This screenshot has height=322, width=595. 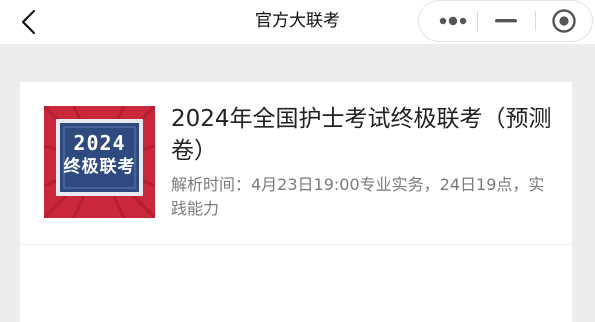 What do you see at coordinates (296, 244) in the screenshot?
I see `card-divider` at bounding box center [296, 244].